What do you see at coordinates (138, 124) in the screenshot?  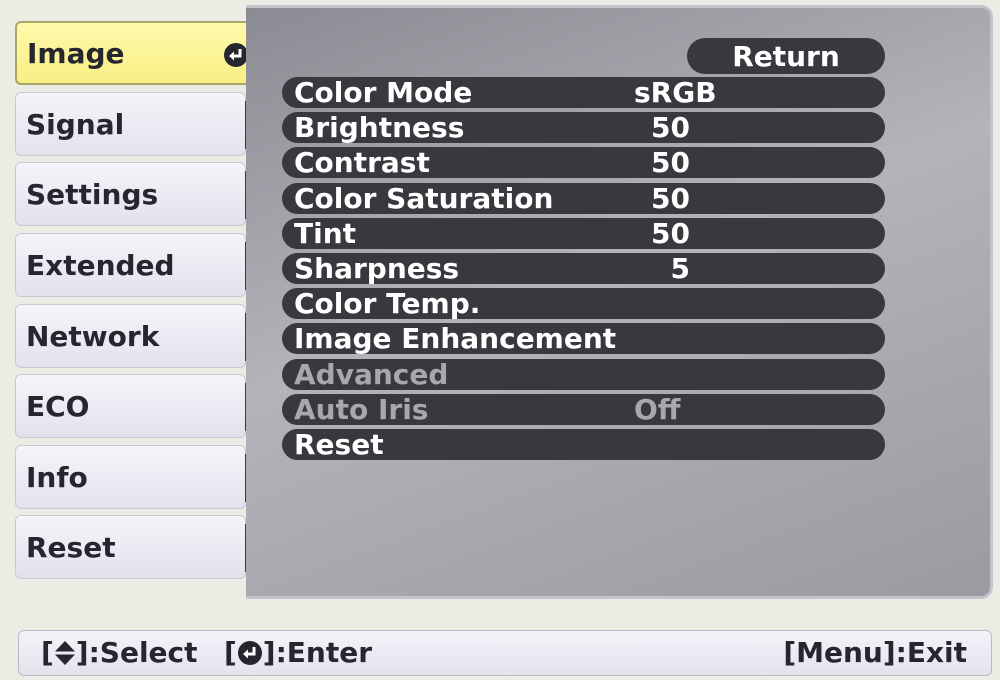 I see `tab-signal: Signal` at bounding box center [138, 124].